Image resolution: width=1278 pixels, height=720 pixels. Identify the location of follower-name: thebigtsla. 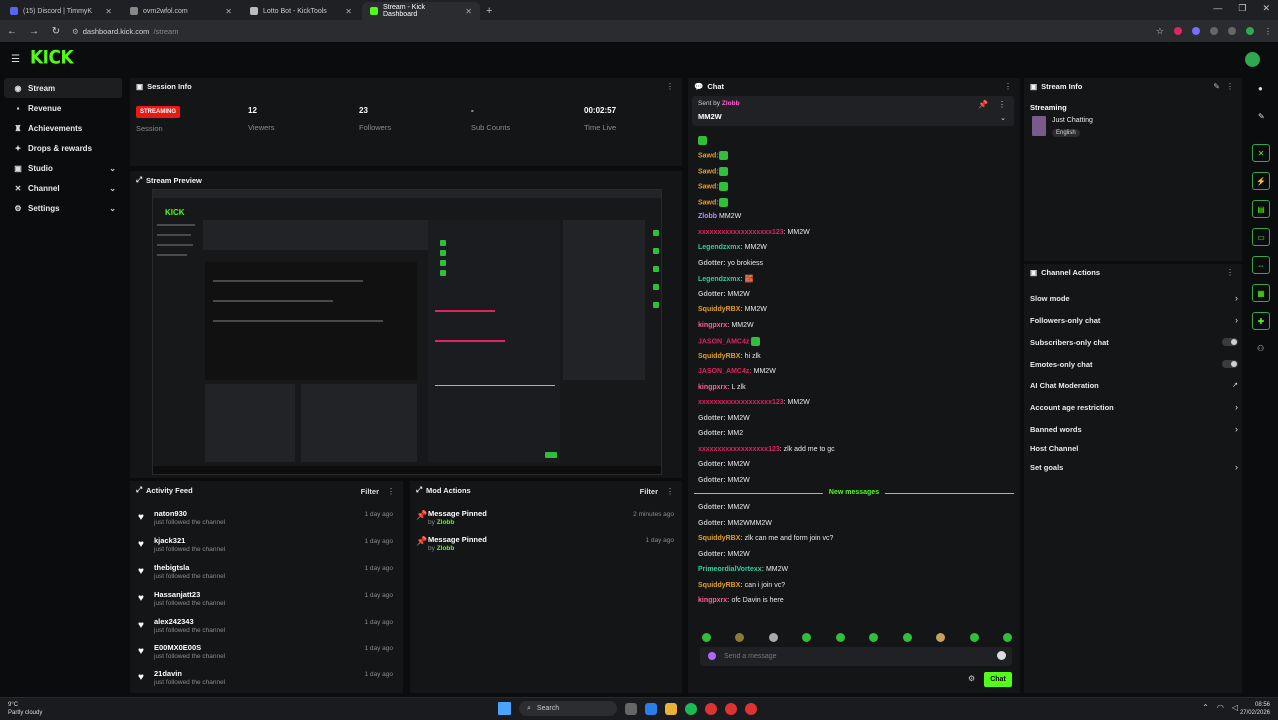
(171, 567).